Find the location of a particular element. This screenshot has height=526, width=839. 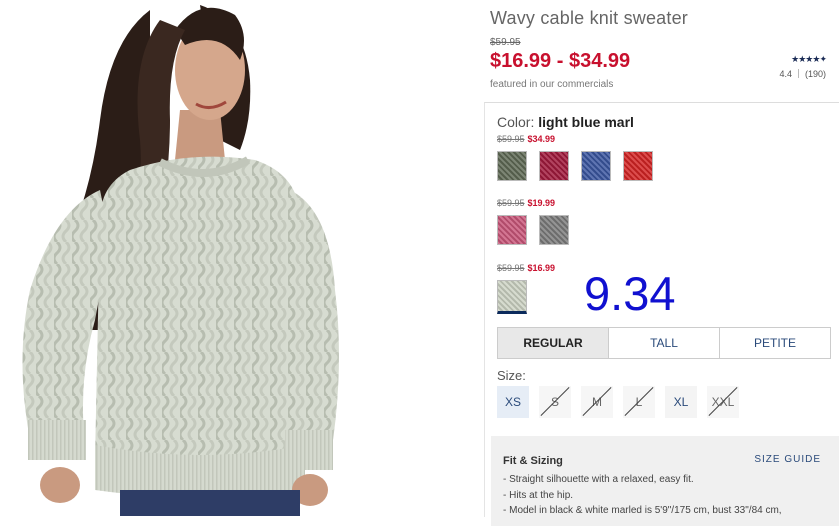

product-rating: ★★★★✦ 4.4 (190) is located at coordinates (803, 66).